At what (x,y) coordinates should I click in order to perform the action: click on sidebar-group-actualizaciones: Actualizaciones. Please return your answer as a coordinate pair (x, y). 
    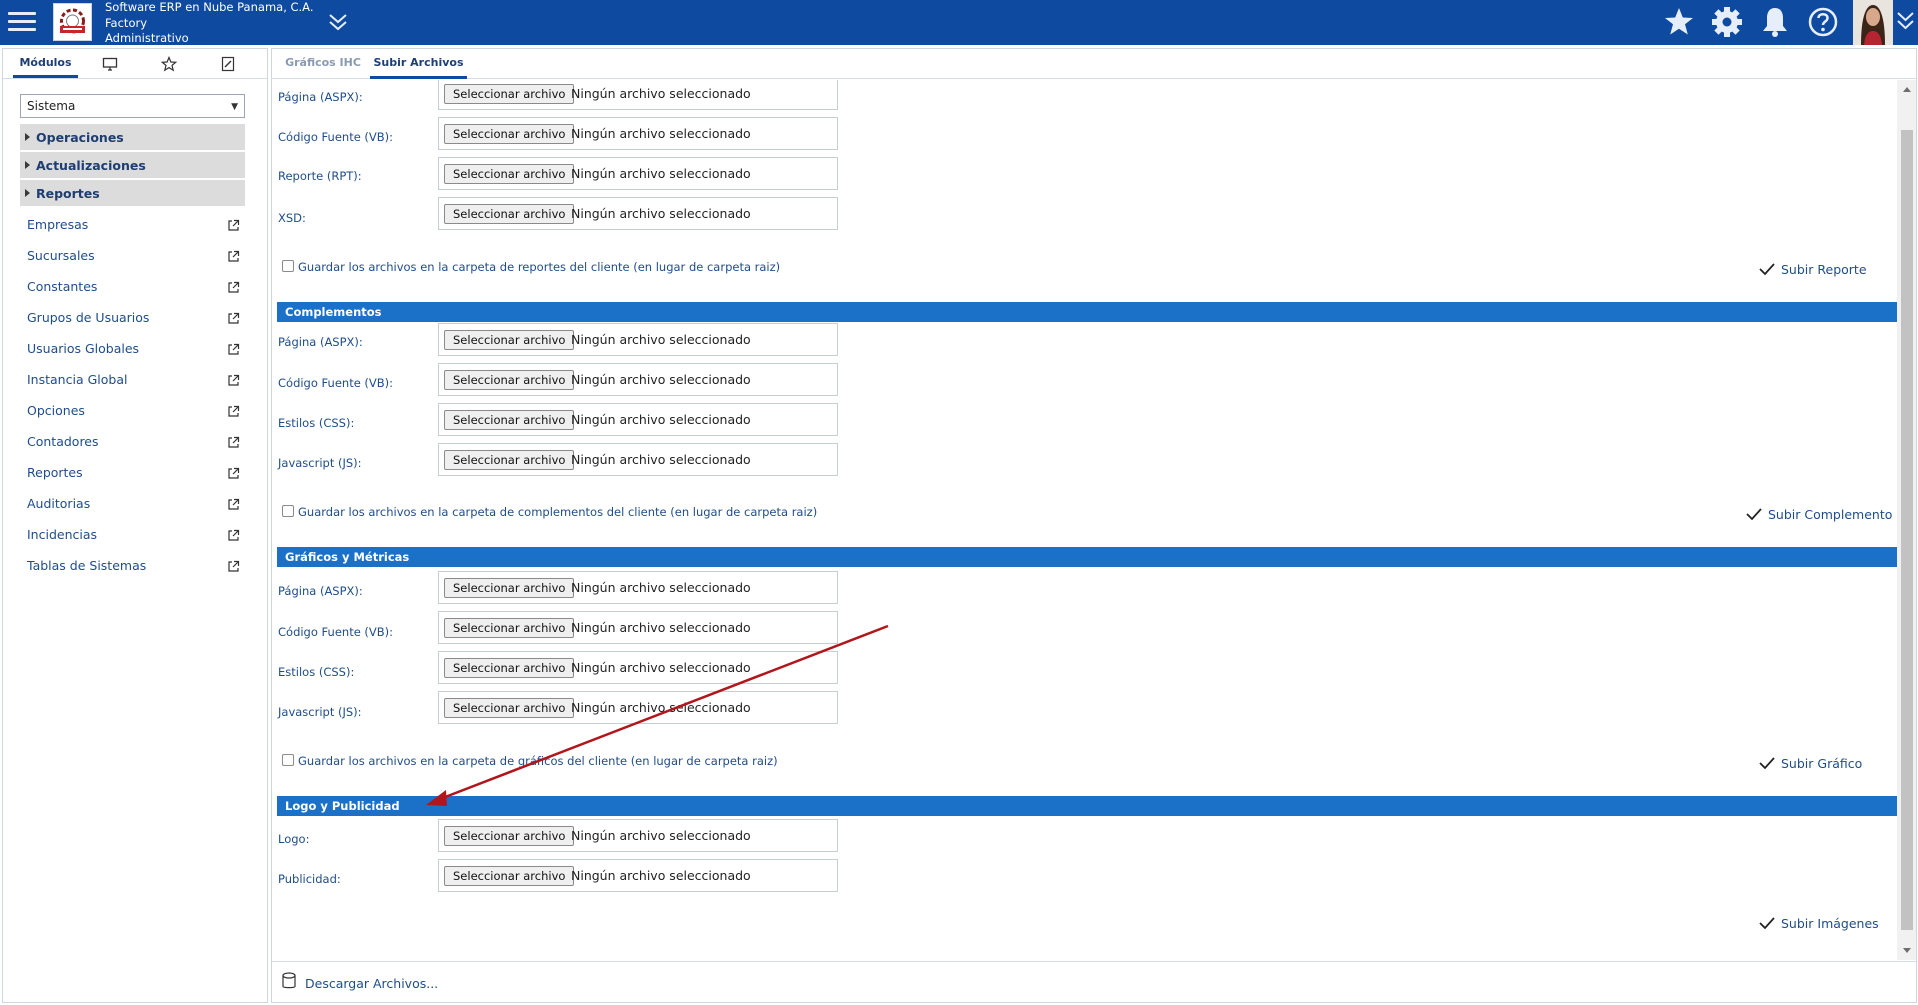
    Looking at the image, I should click on (132, 165).